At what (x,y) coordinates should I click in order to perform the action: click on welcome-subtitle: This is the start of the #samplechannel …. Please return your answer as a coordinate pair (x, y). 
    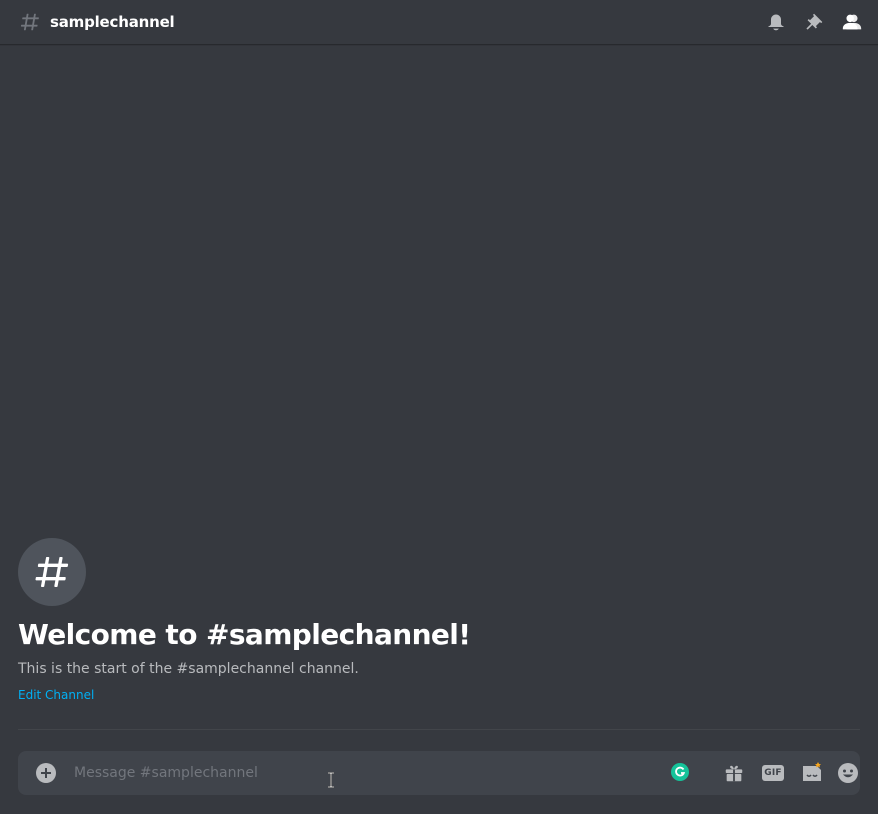
    Looking at the image, I should click on (188, 669).